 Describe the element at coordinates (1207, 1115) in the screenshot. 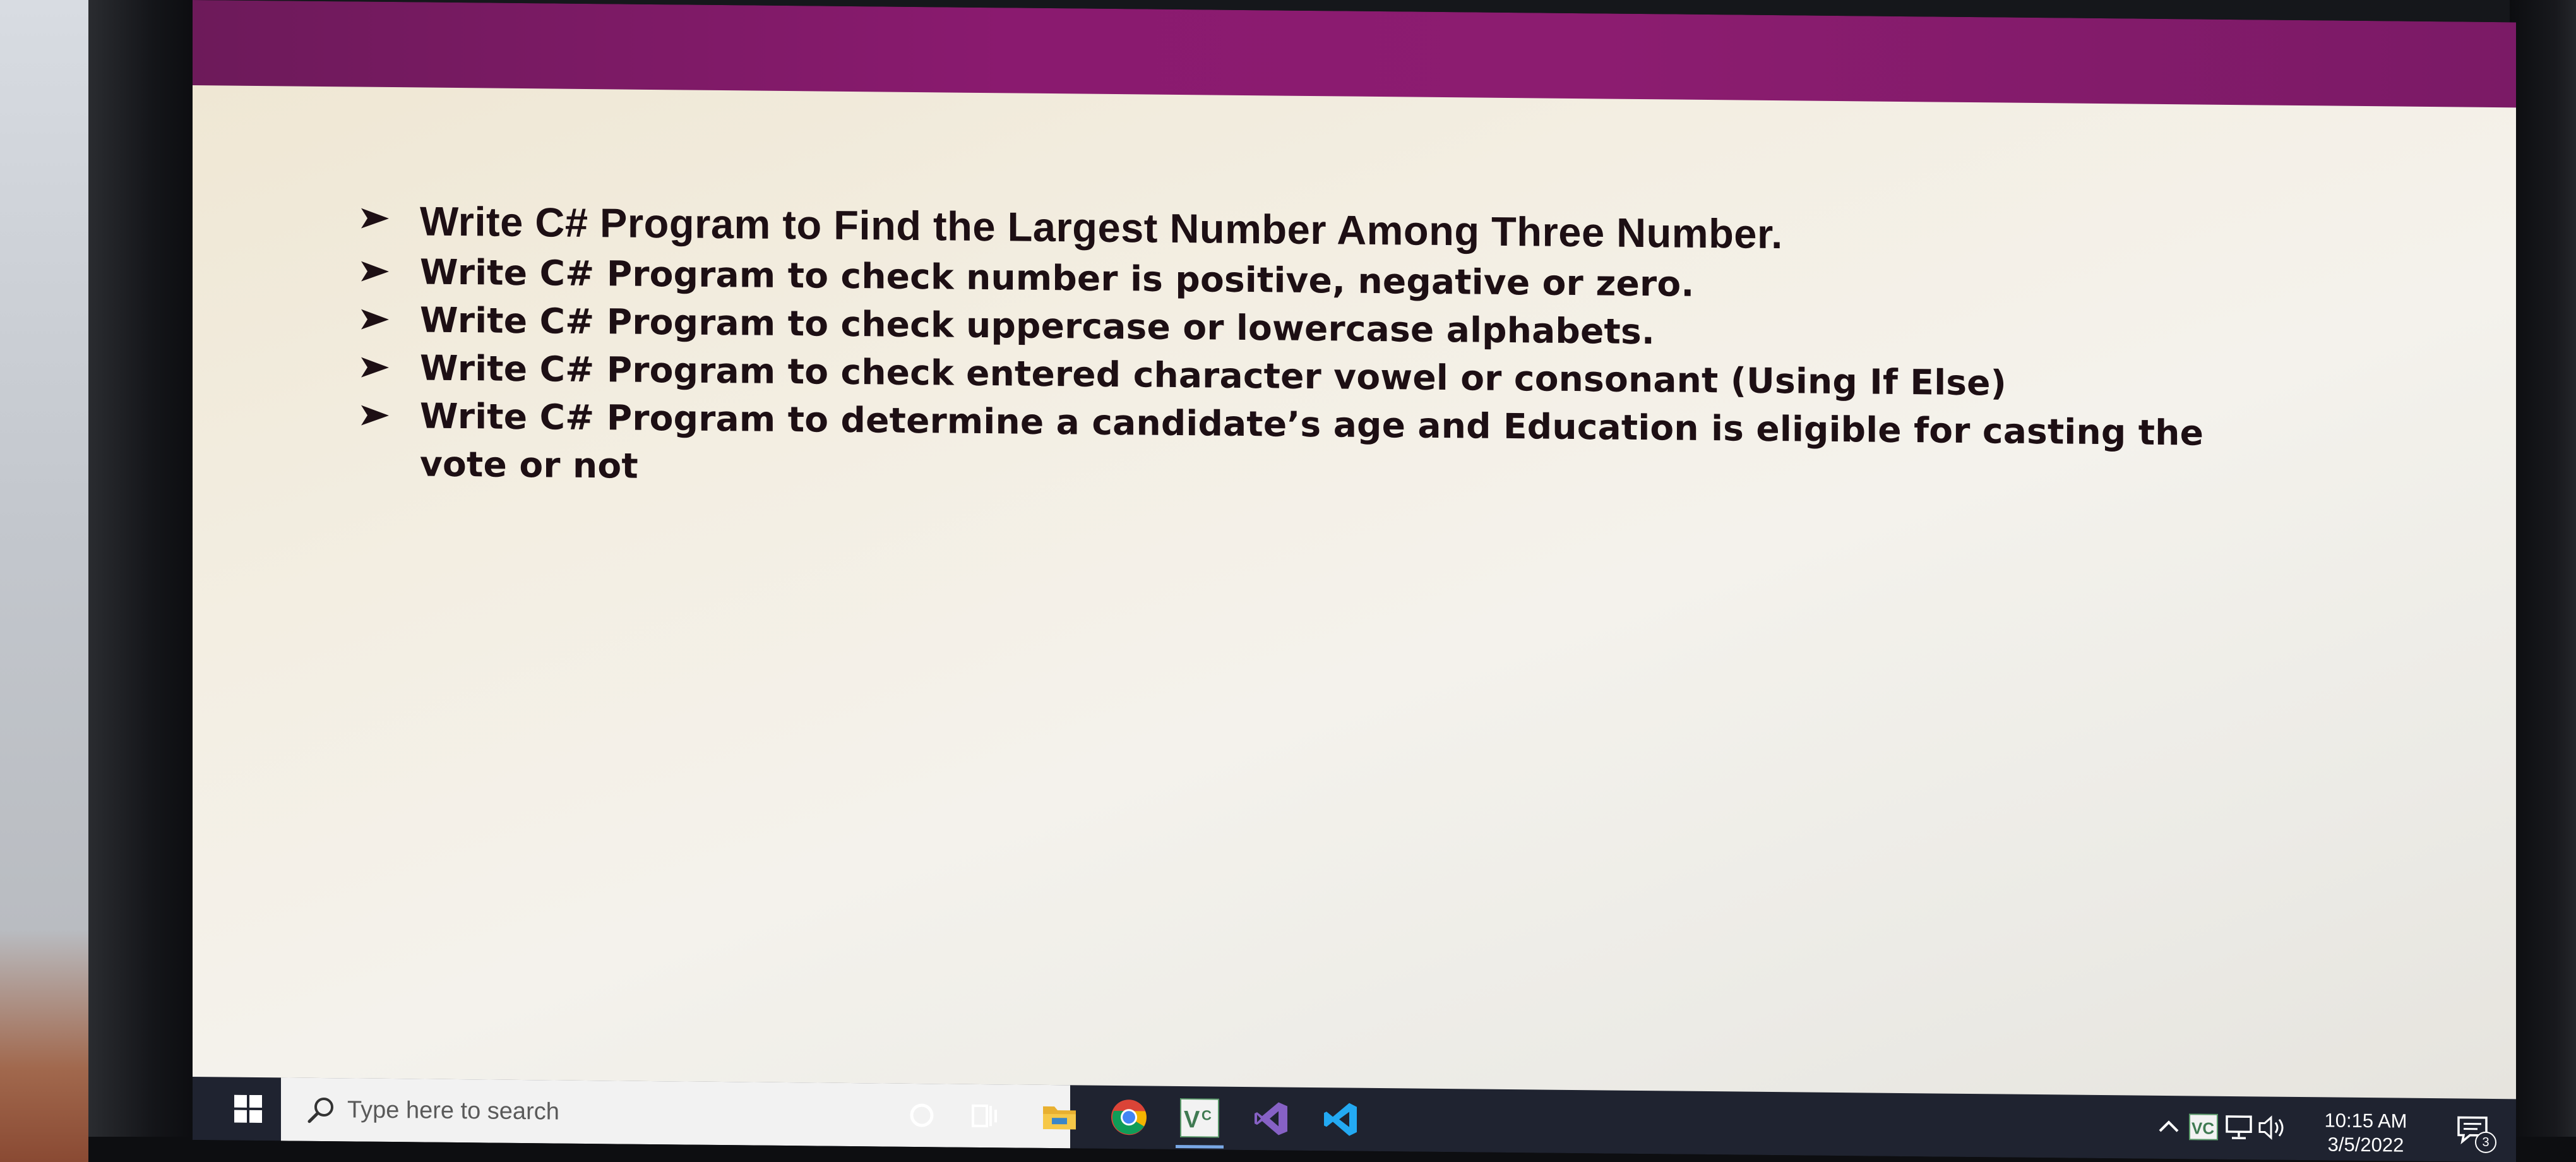

I see `svg-text: C` at that location.